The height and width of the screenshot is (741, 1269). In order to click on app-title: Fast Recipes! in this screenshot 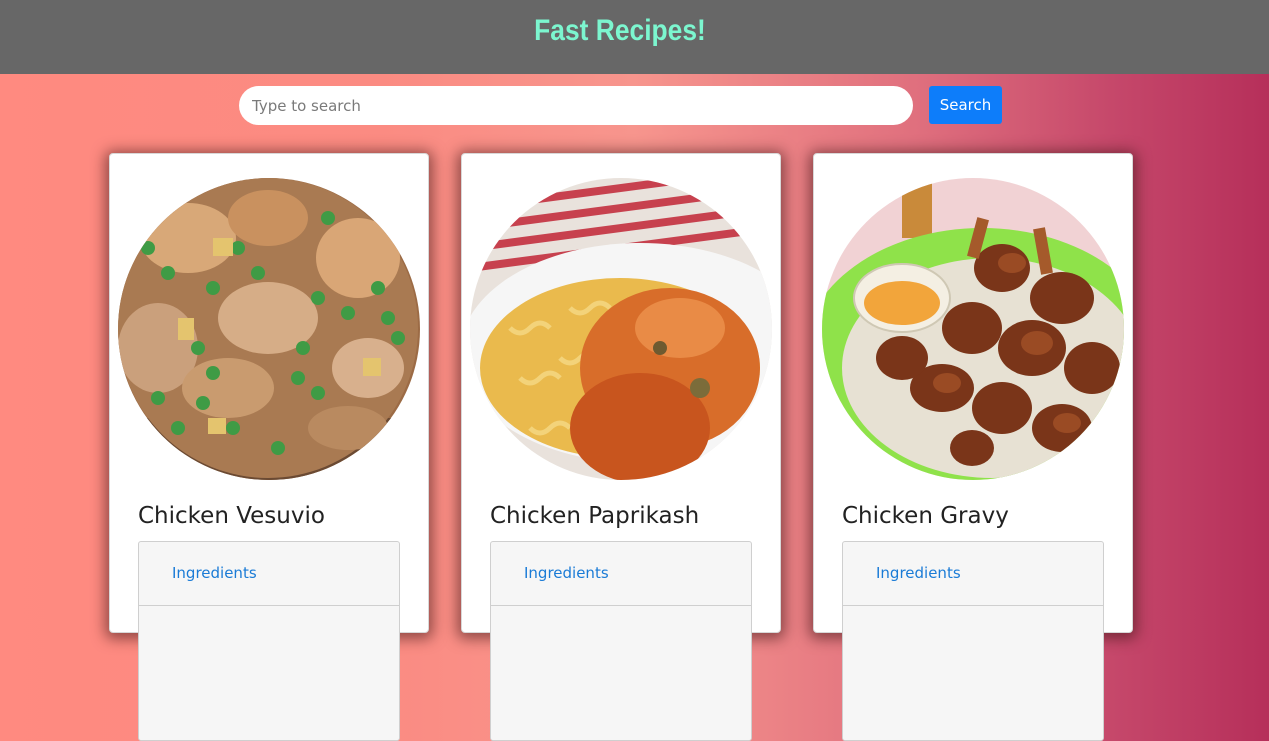, I will do `click(620, 30)`.